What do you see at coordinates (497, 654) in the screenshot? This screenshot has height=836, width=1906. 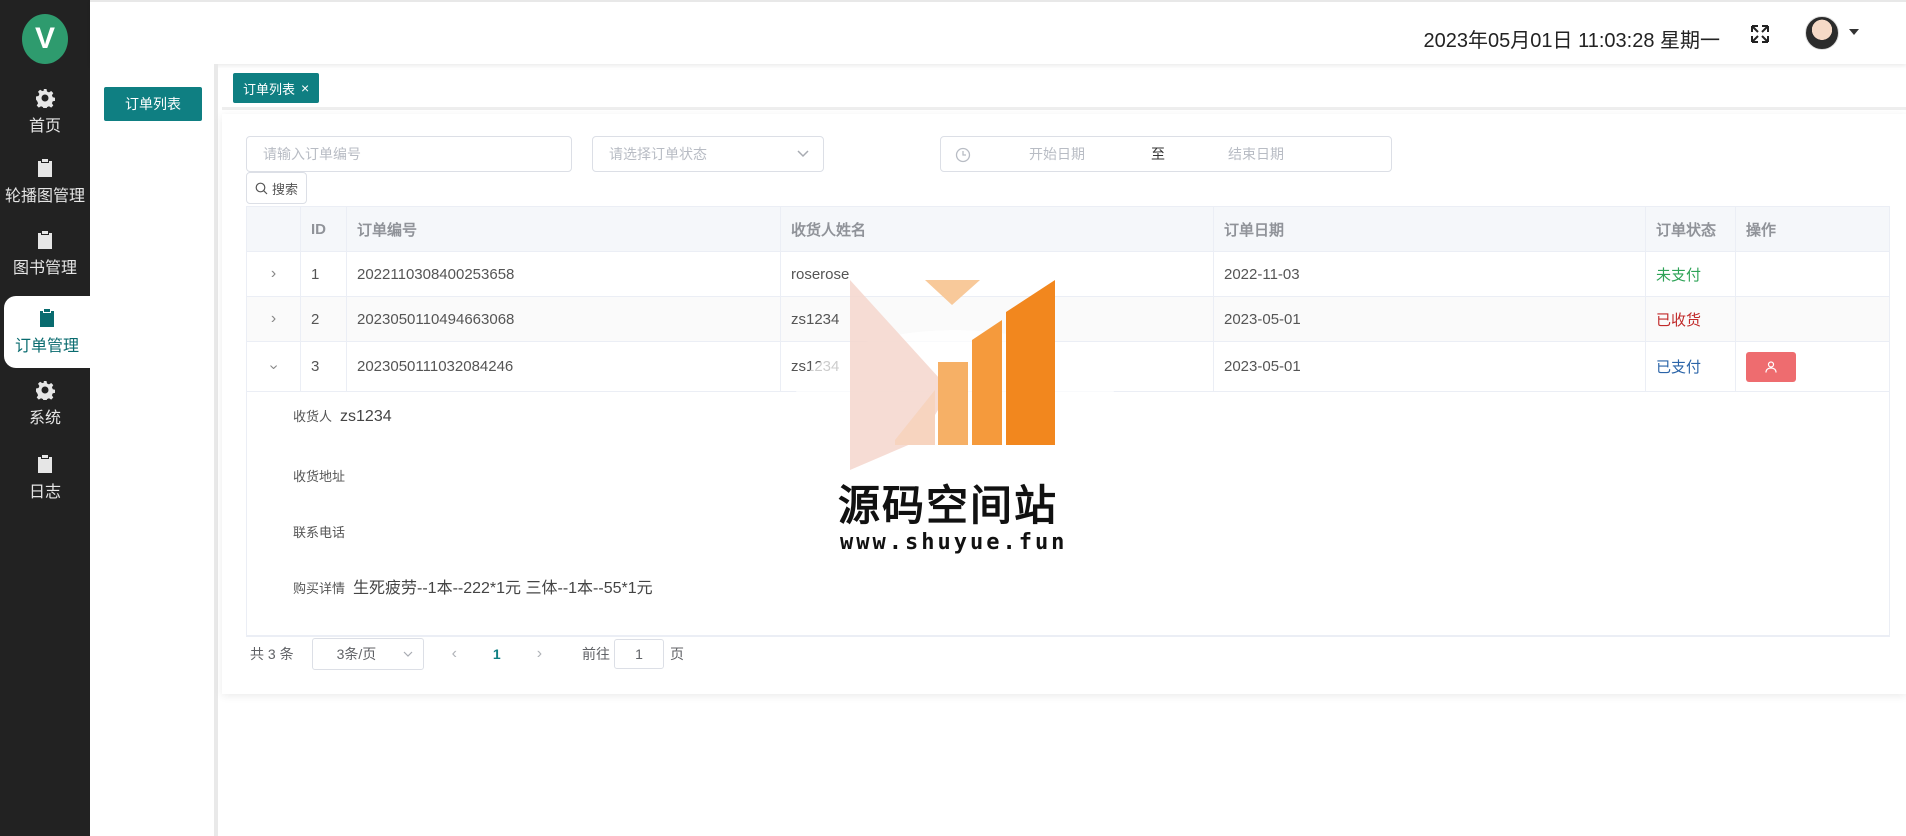 I see `page-number: 1` at bounding box center [497, 654].